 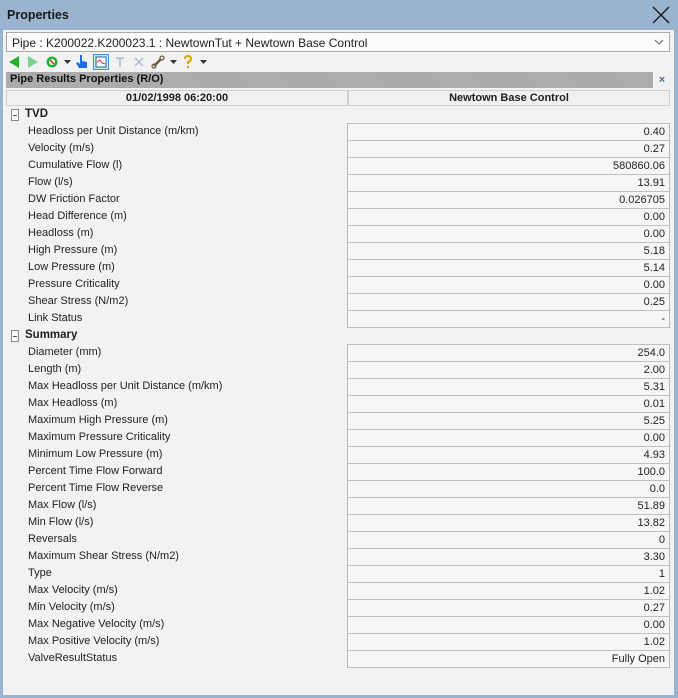 What do you see at coordinates (40, 573) in the screenshot?
I see `property-label: Type` at bounding box center [40, 573].